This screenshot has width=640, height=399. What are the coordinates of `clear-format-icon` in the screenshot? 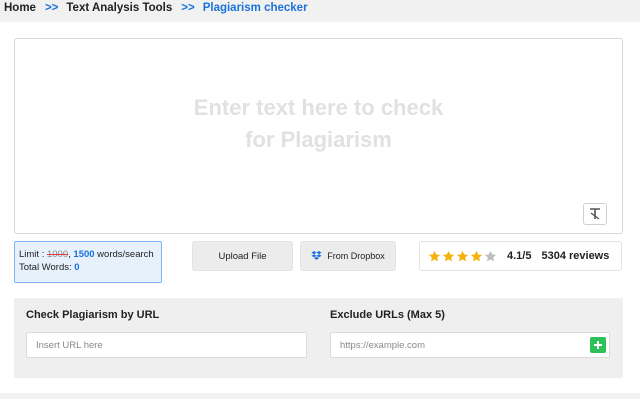 It's located at (595, 214).